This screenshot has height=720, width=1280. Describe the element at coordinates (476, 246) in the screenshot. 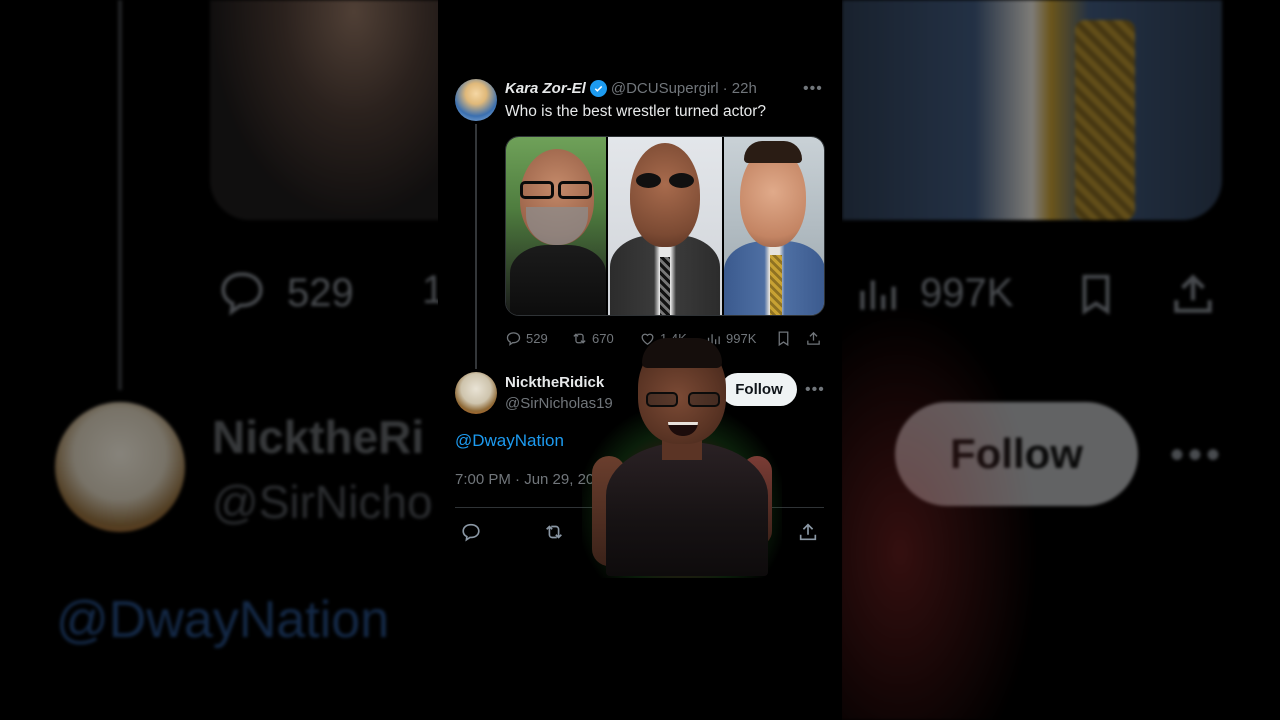

I see `thread-line` at that location.